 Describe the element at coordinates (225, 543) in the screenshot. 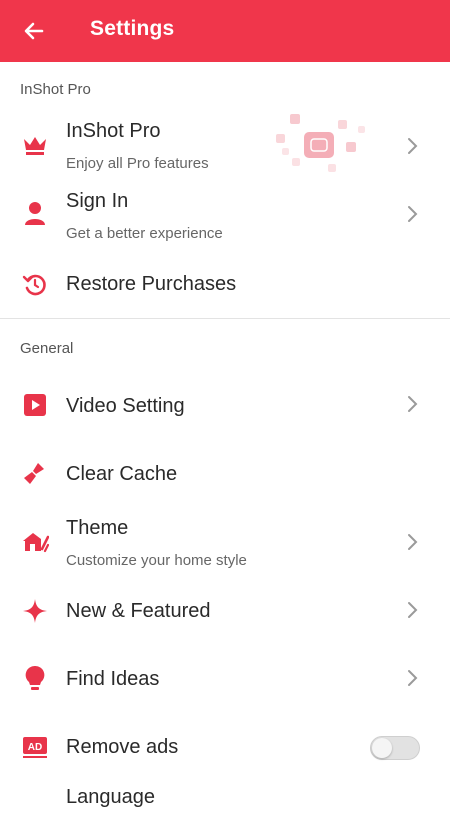

I see `theme-item: Theme Customize your home style` at that location.